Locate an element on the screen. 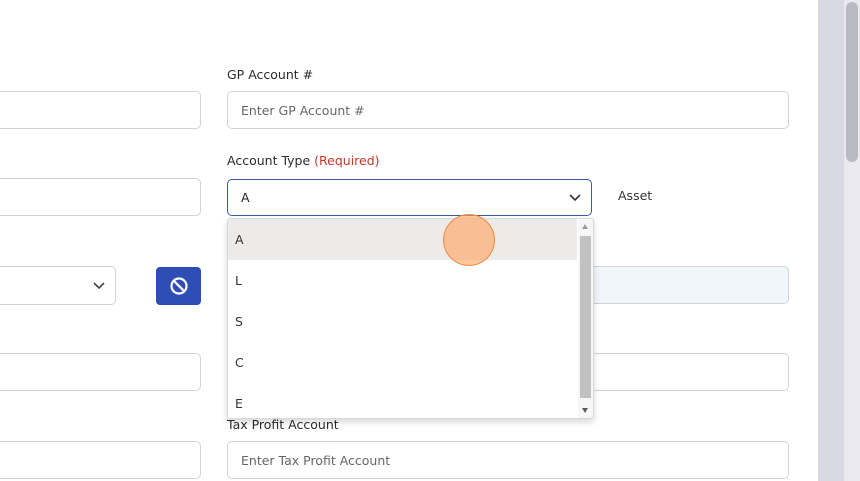 The height and width of the screenshot is (481, 860). block-icon is located at coordinates (178, 286).